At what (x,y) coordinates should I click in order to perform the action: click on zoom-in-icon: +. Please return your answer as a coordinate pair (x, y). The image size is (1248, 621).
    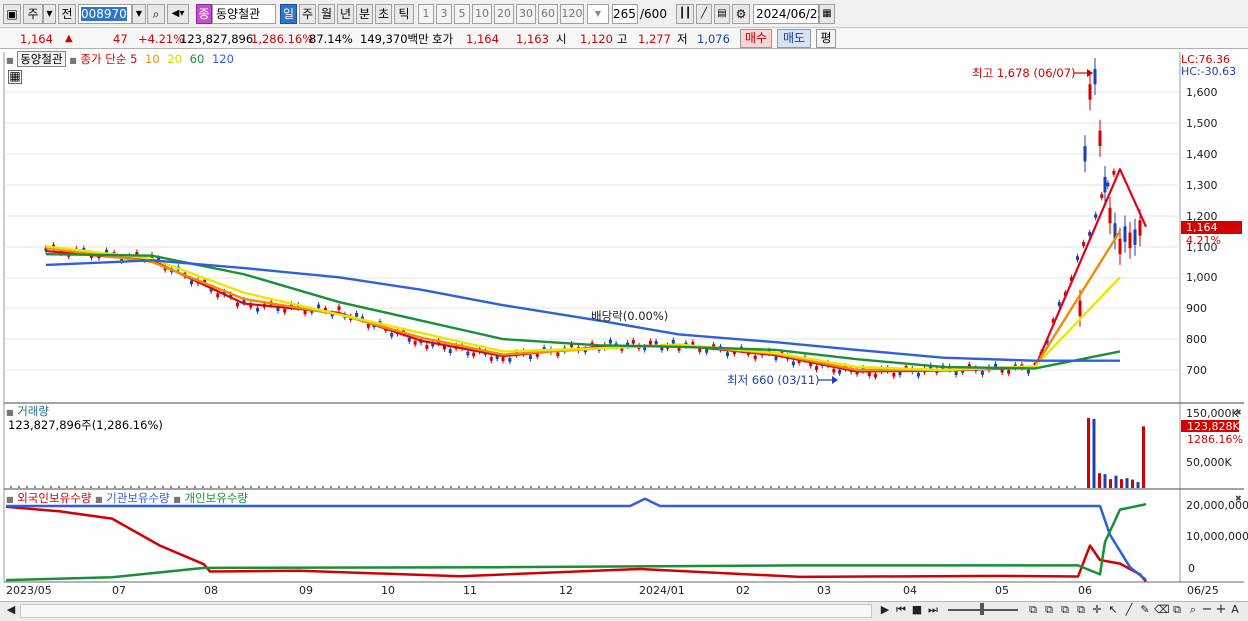
    Looking at the image, I should click on (1221, 610).